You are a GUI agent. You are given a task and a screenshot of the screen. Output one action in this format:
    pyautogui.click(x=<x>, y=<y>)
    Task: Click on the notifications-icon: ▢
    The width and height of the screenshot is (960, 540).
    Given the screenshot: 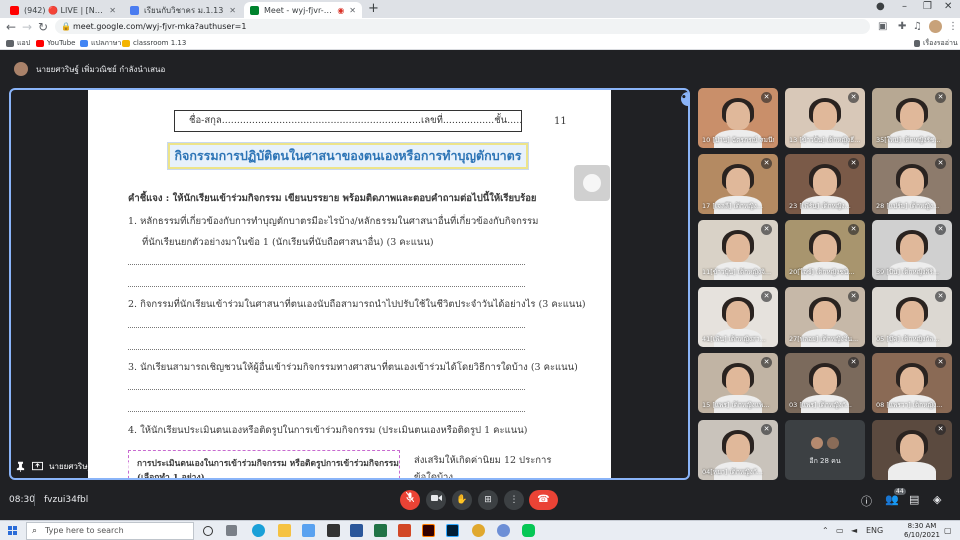 What is the action you would take?
    pyautogui.click(x=948, y=530)
    